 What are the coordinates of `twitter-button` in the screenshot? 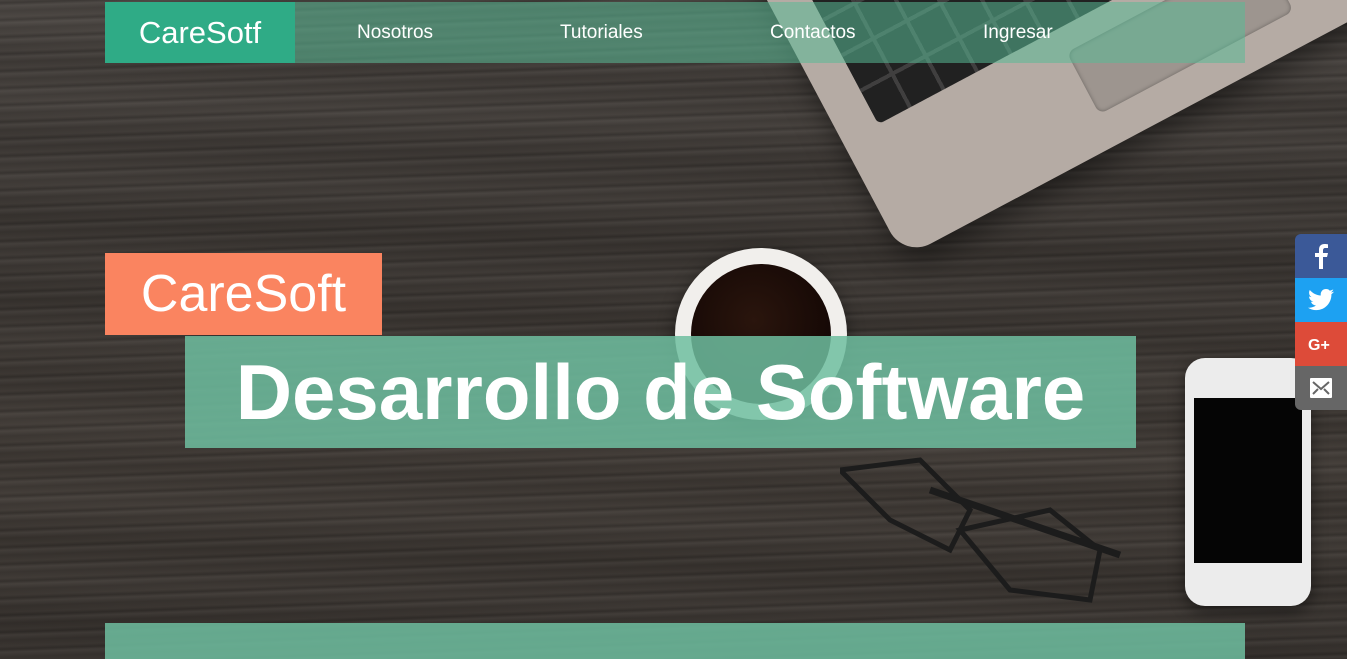 It's located at (1321, 300).